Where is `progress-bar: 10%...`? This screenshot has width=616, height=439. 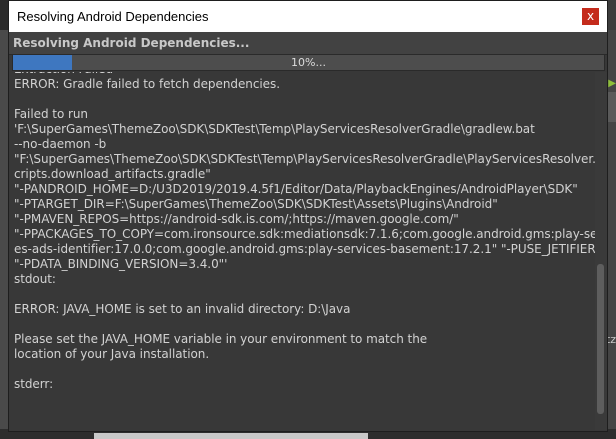
progress-bar: 10%... is located at coordinates (308, 62).